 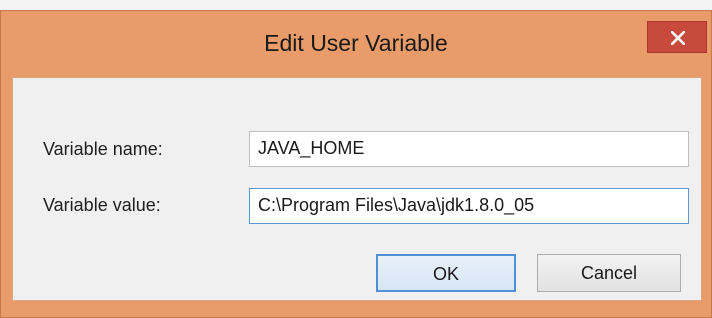 I want to click on close-button, so click(x=677, y=37).